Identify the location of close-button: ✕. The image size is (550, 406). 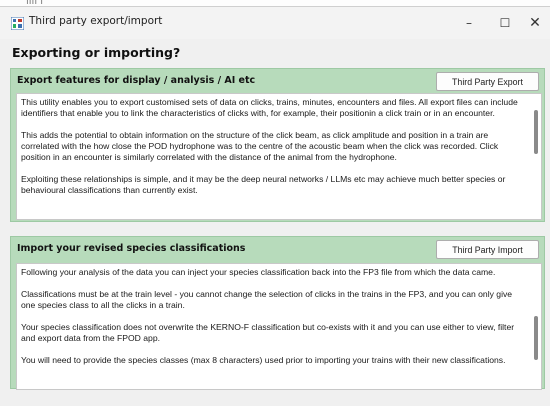
(534, 23).